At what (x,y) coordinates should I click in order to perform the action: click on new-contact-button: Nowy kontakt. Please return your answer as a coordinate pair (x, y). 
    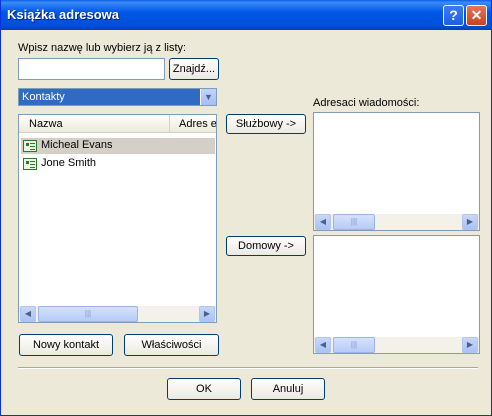
    Looking at the image, I should click on (66, 345).